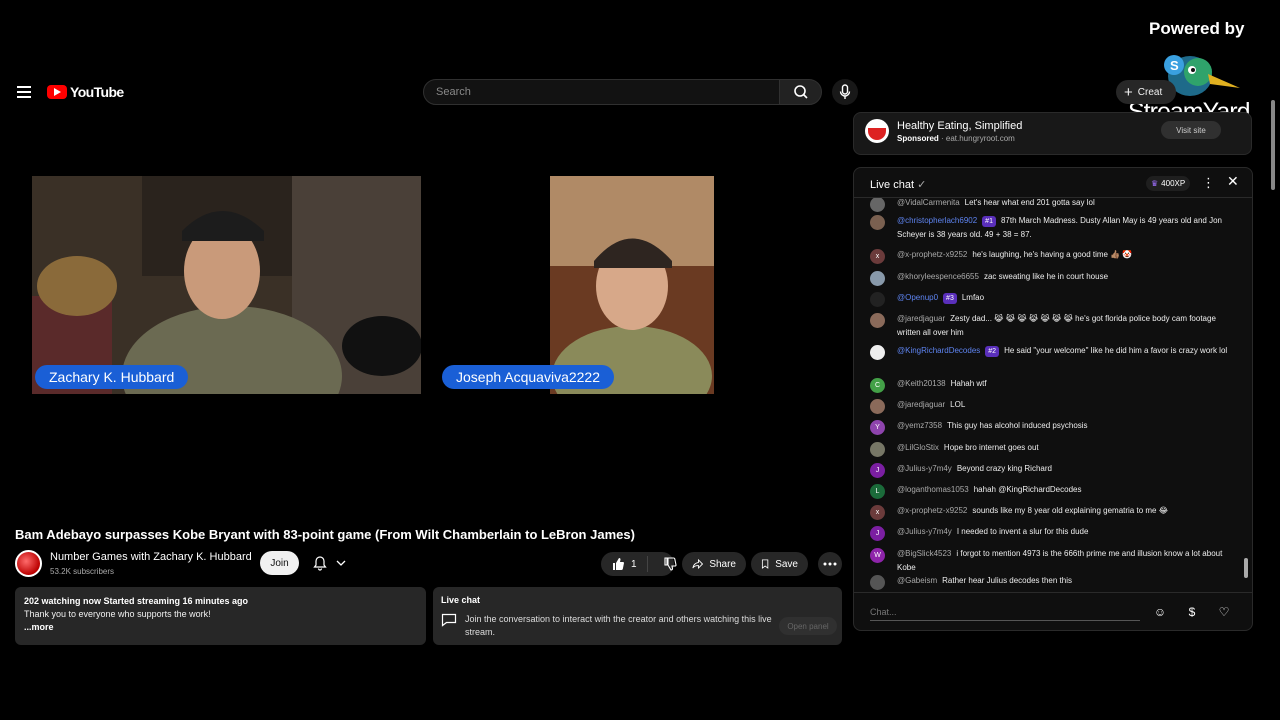  Describe the element at coordinates (1155, 183) in the screenshot. I see `crown-icon: ♛` at that location.